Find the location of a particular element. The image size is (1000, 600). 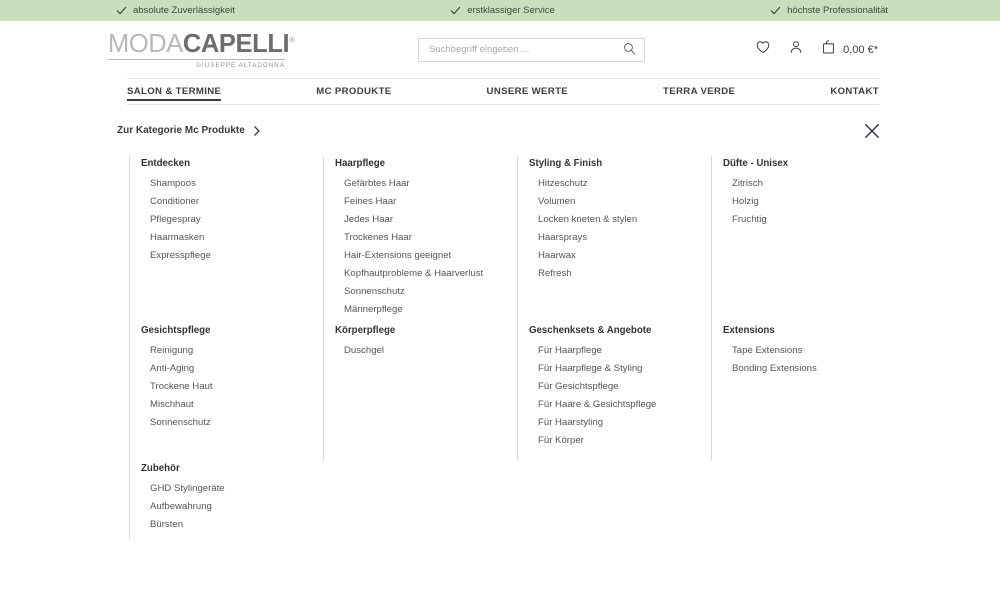

category-link: Reinigung is located at coordinates (236, 351).